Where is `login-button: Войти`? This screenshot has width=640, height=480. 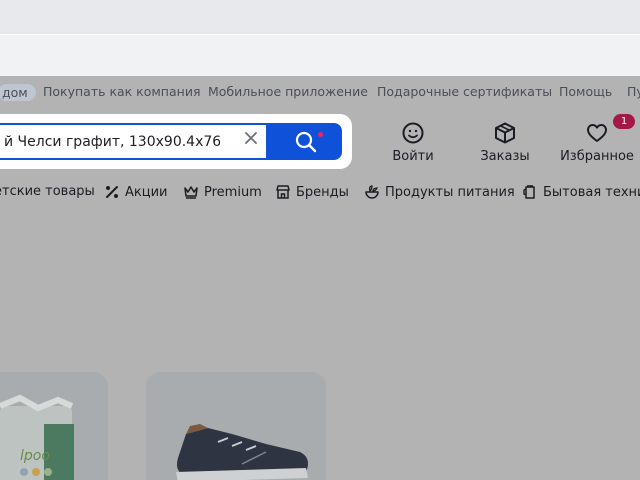
login-button: Войти is located at coordinates (413, 142).